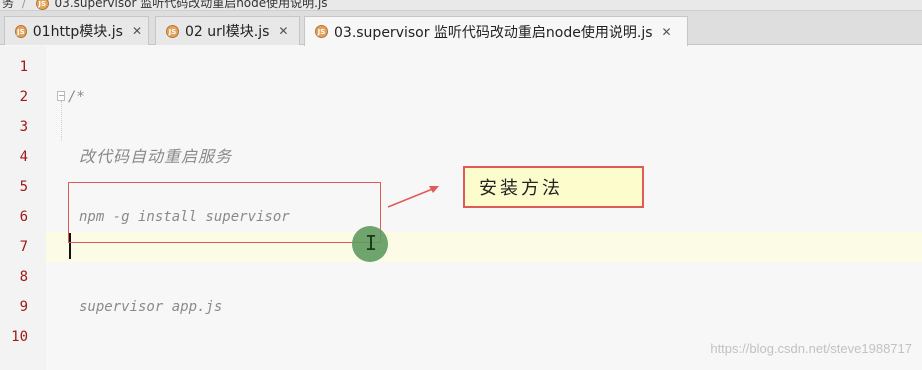 The image size is (922, 370). I want to click on annotation-arrow-icon, so click(413, 197).